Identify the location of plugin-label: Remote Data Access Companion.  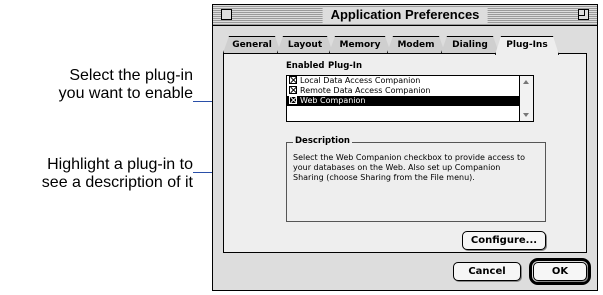
(365, 90).